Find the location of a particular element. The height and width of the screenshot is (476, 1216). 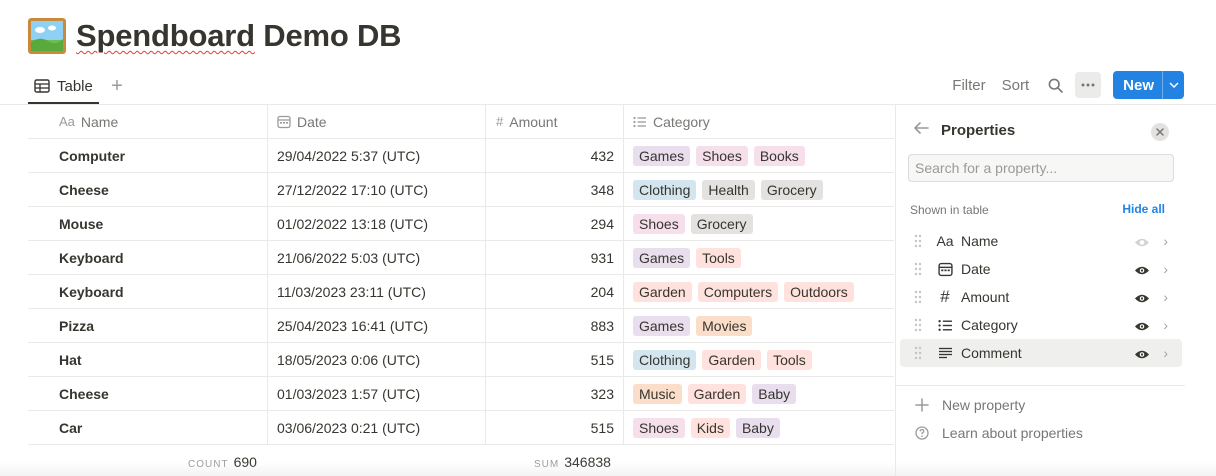

filter-button: Filter is located at coordinates (968, 85).